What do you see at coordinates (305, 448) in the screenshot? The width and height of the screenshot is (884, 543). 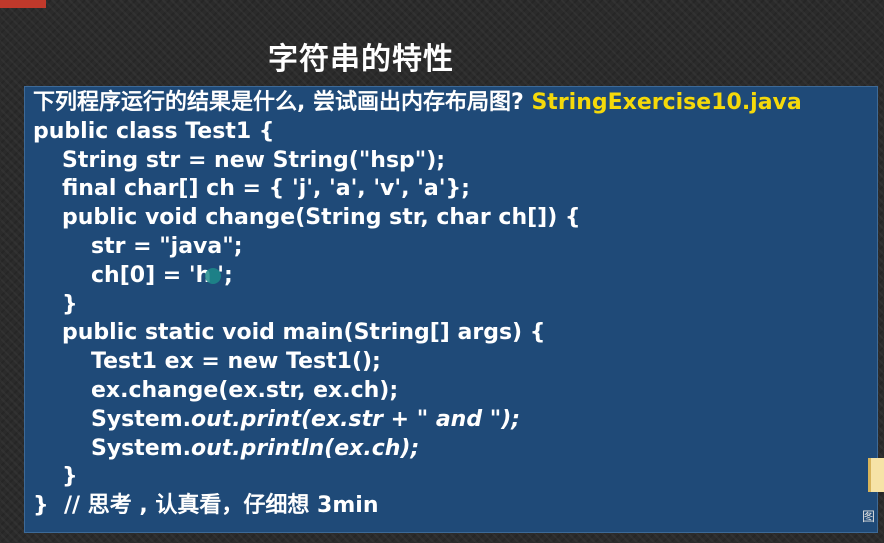 I see `println-call: out.println(ex.ch);` at bounding box center [305, 448].